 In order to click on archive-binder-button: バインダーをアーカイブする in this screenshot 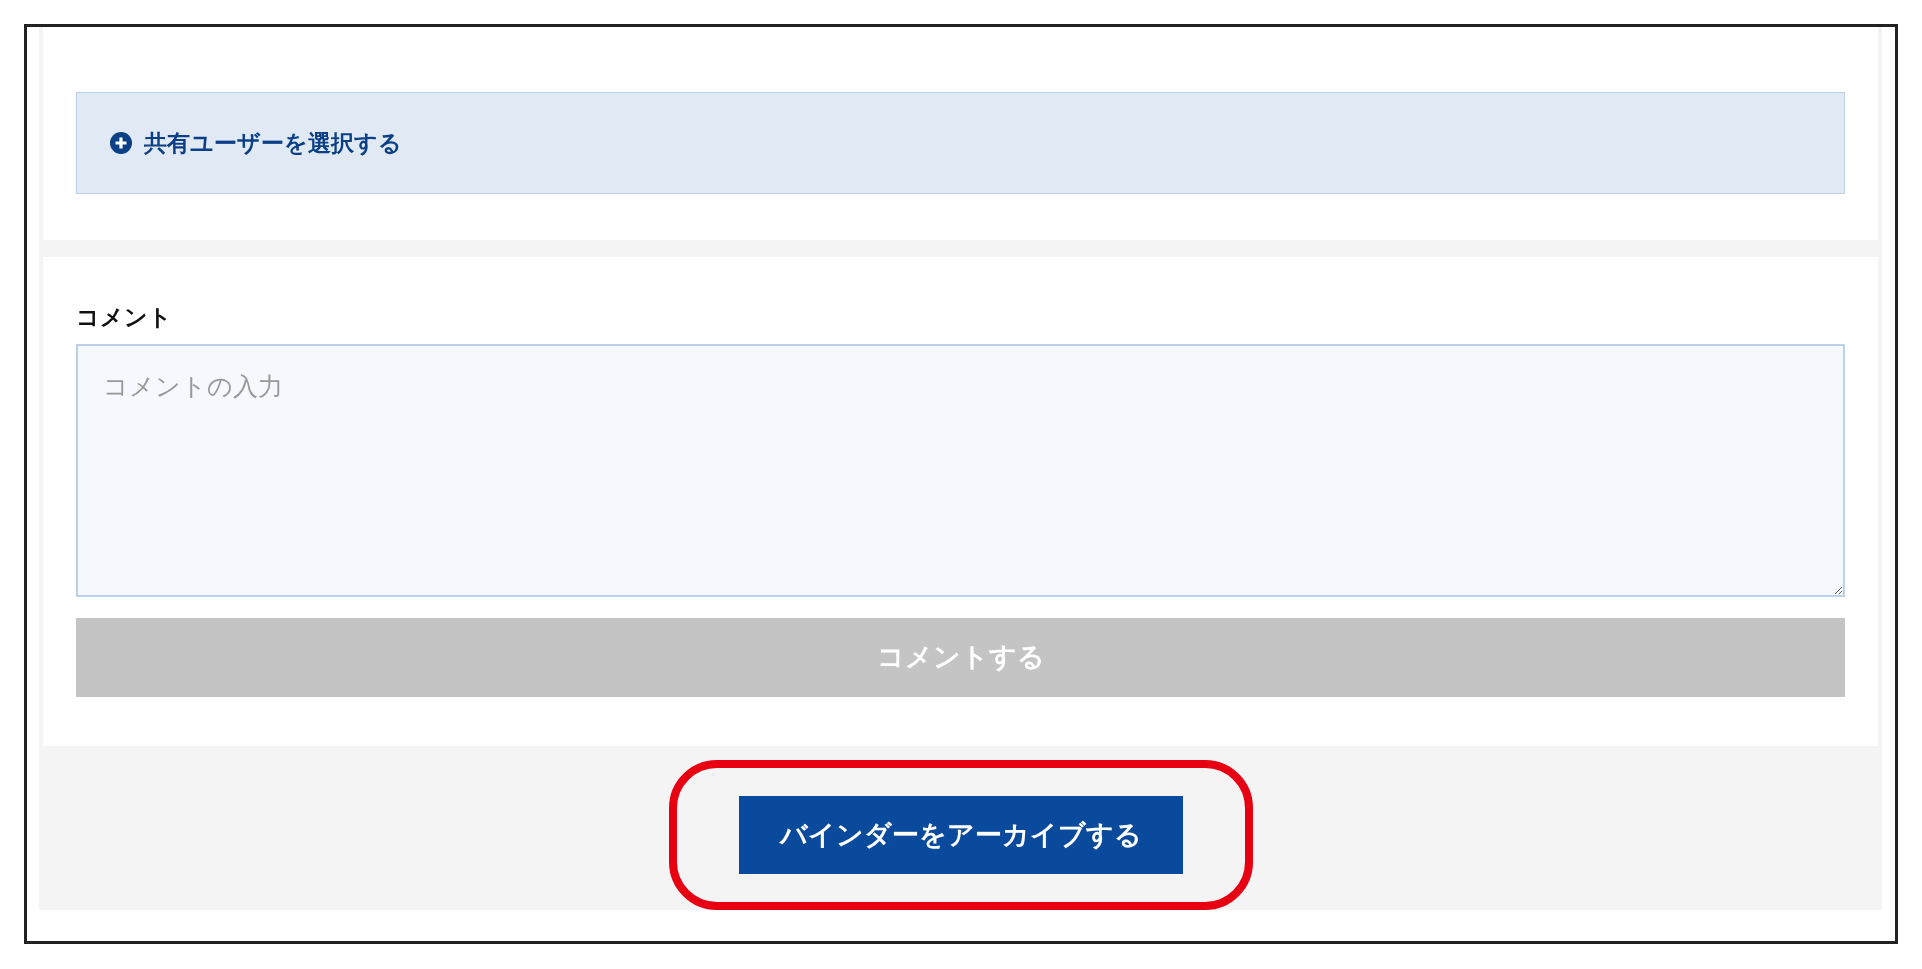, I will do `click(960, 835)`.